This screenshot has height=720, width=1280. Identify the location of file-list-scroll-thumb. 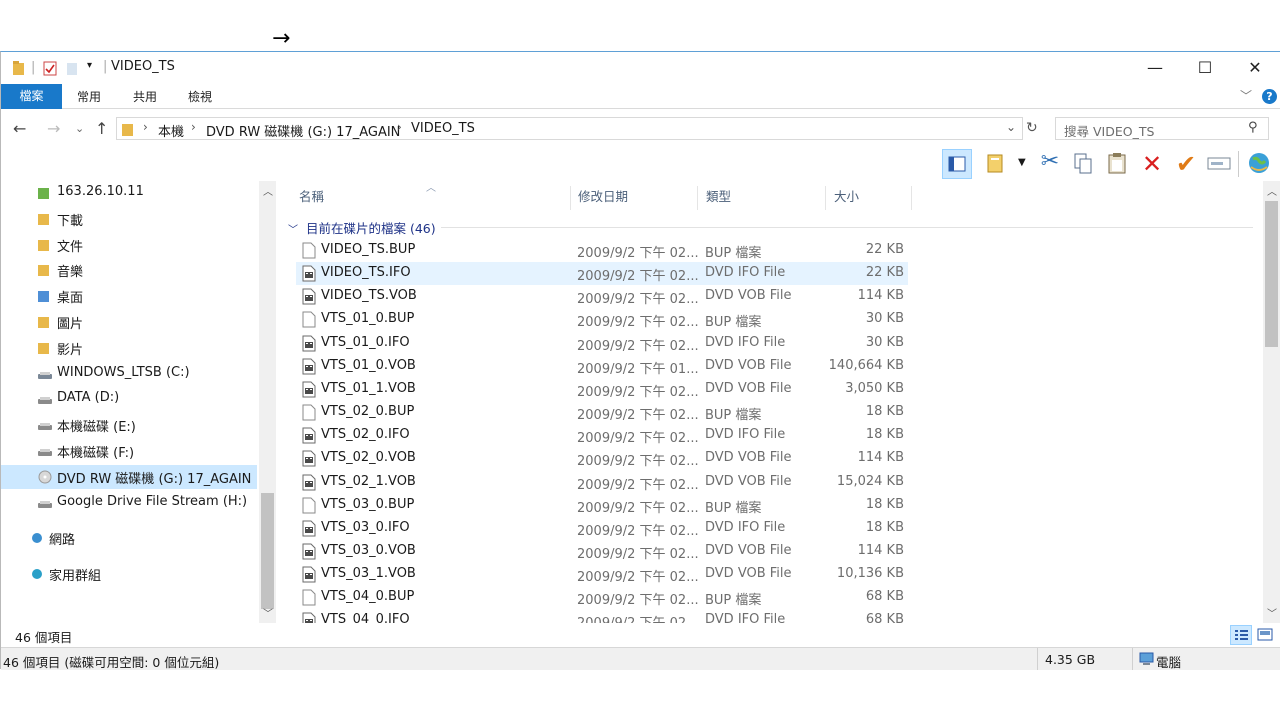
(1271, 274).